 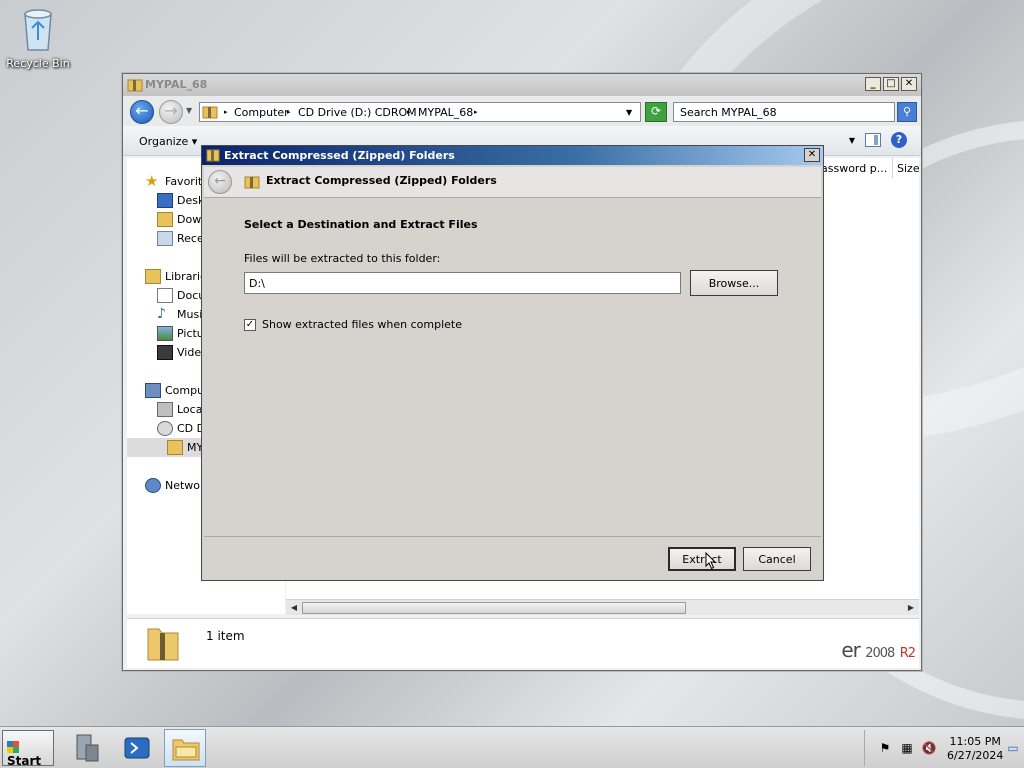 I want to click on dialog-title: Extract Compressed (Zipped) Folders, so click(x=339, y=155).